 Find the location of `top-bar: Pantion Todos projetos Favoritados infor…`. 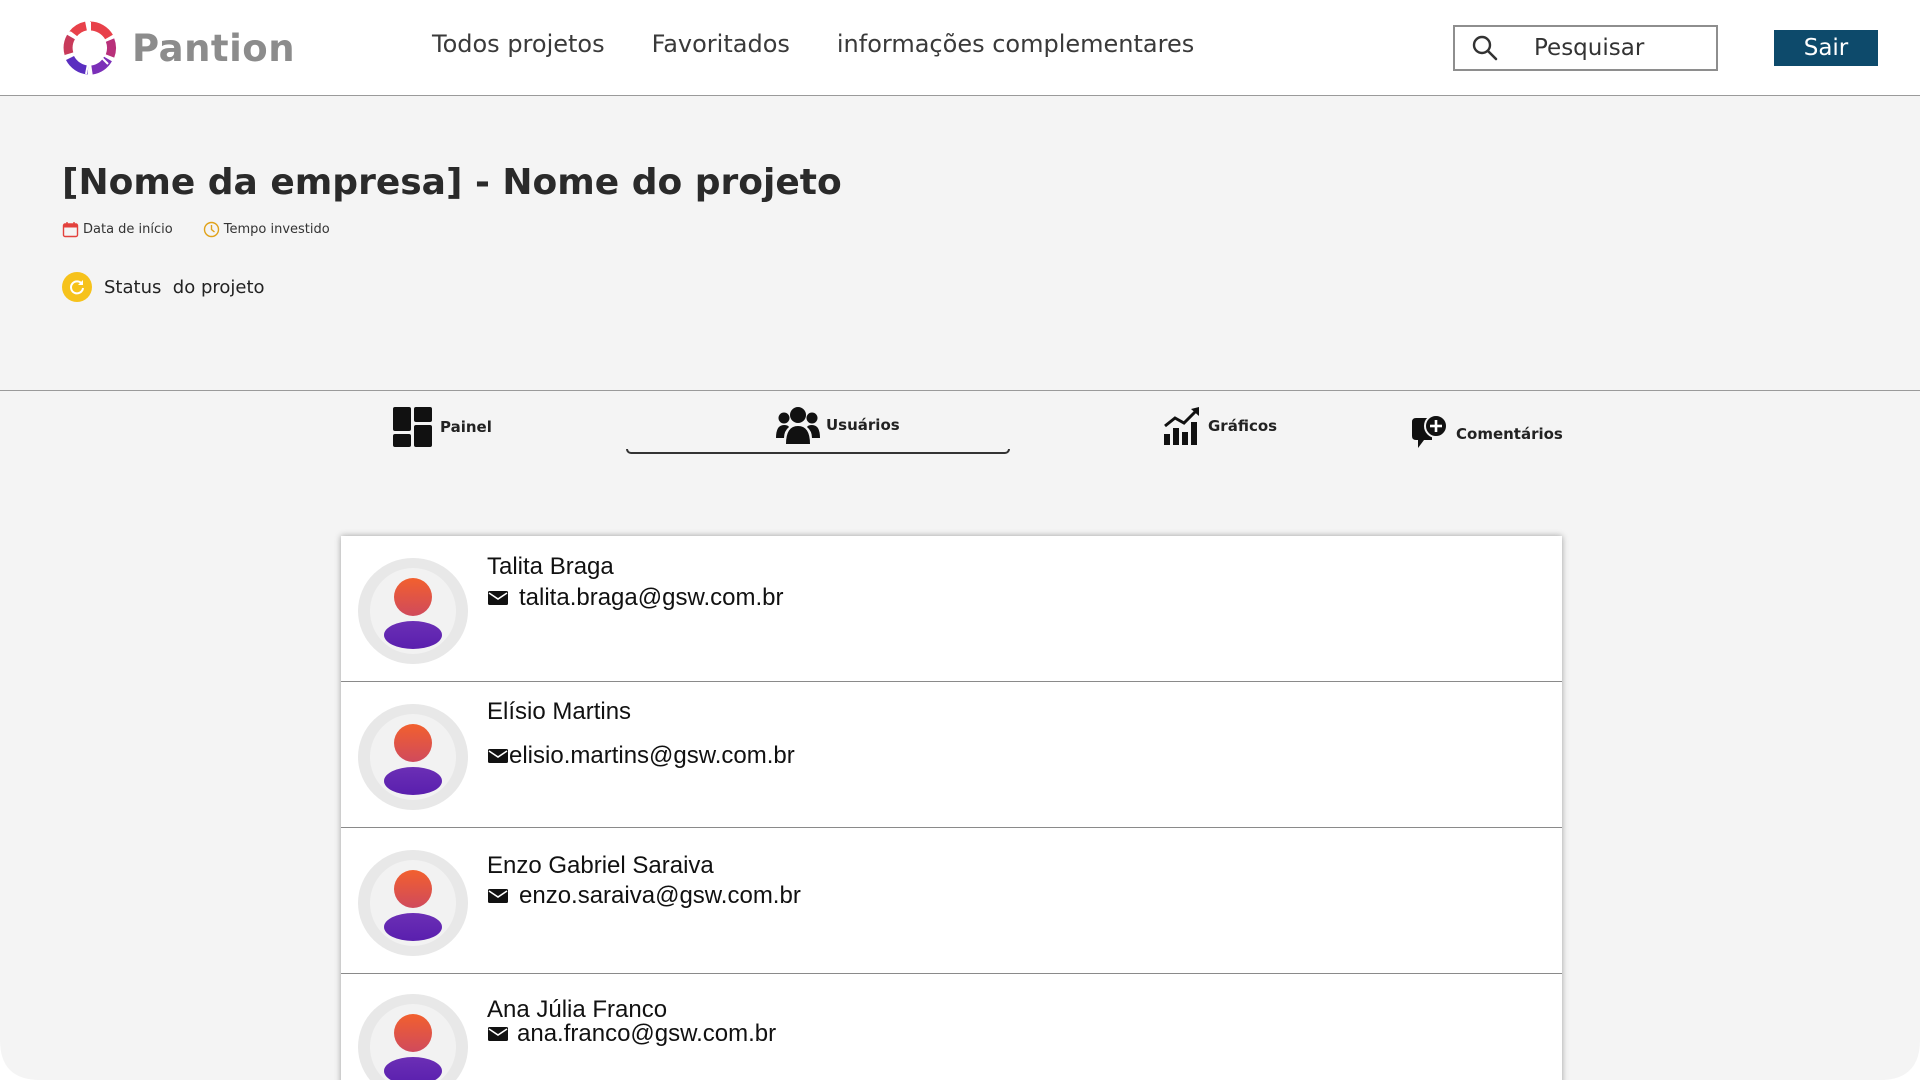

top-bar: Pantion Todos projetos Favoritados infor… is located at coordinates (960, 48).